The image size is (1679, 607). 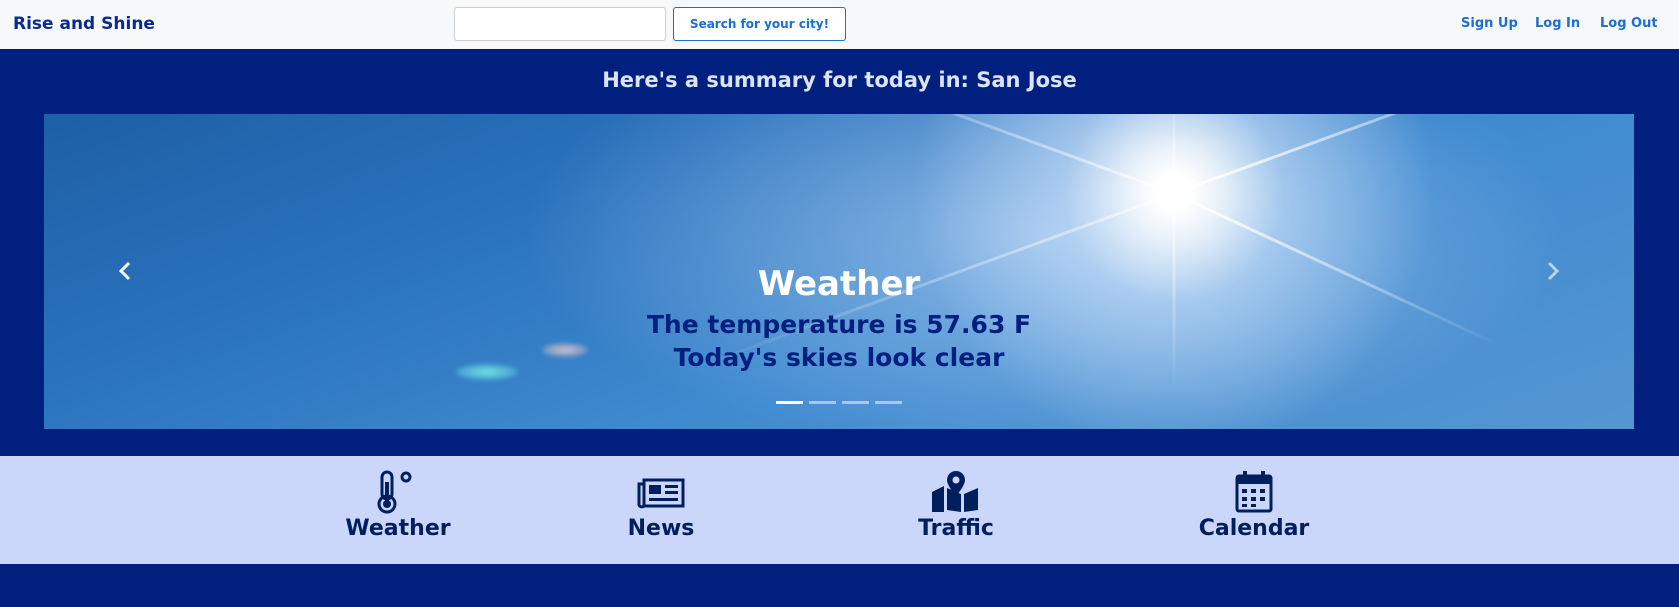 I want to click on thermometer-icon, so click(x=394, y=492).